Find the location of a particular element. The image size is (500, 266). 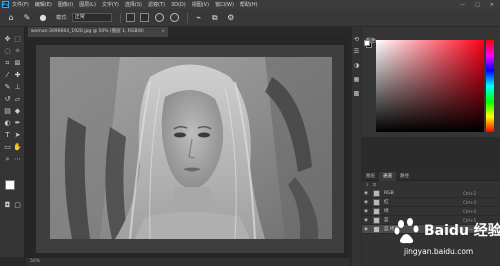

maximize-button: □ is located at coordinates (477, 5).